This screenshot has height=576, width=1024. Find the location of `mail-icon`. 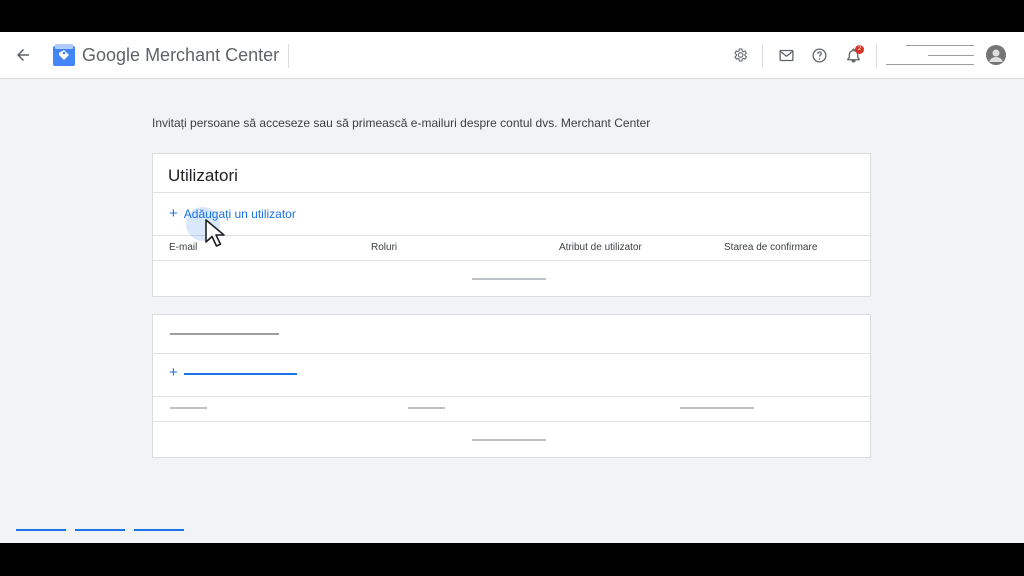

mail-icon is located at coordinates (786, 55).